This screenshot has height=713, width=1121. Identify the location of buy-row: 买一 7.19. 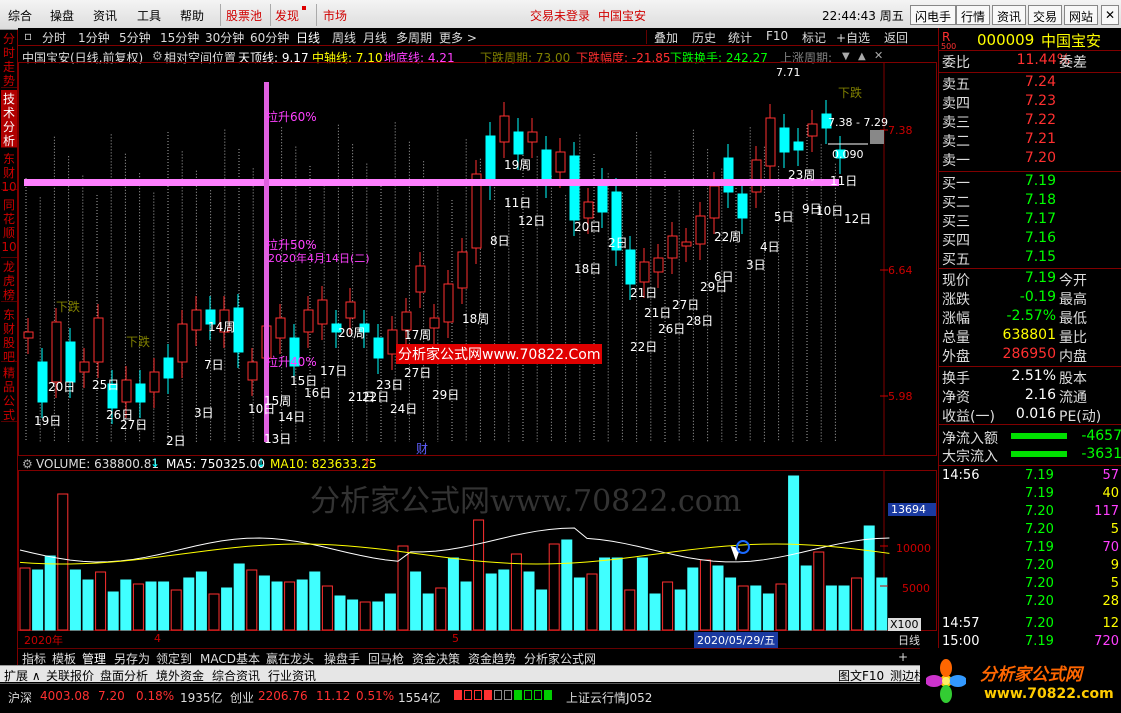
(999, 182).